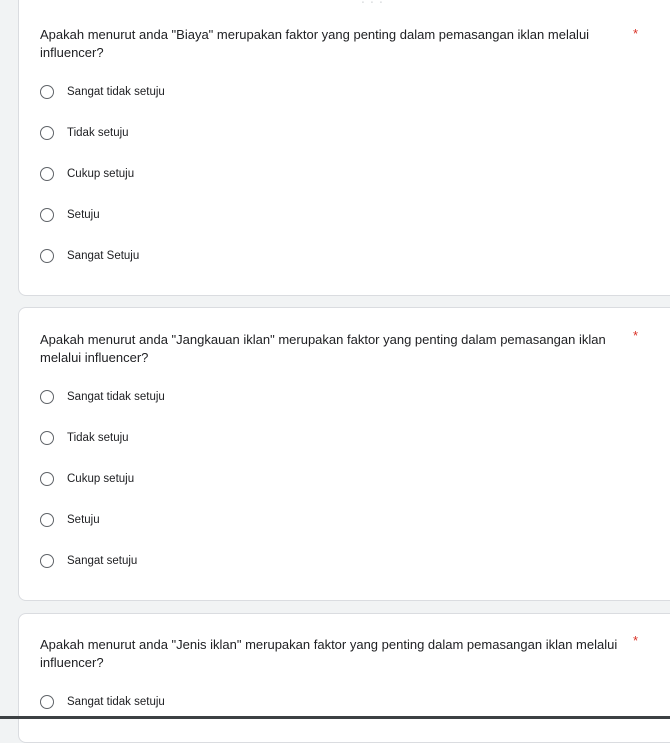  What do you see at coordinates (103, 256) in the screenshot?
I see `option-label: Sangat Setuju` at bounding box center [103, 256].